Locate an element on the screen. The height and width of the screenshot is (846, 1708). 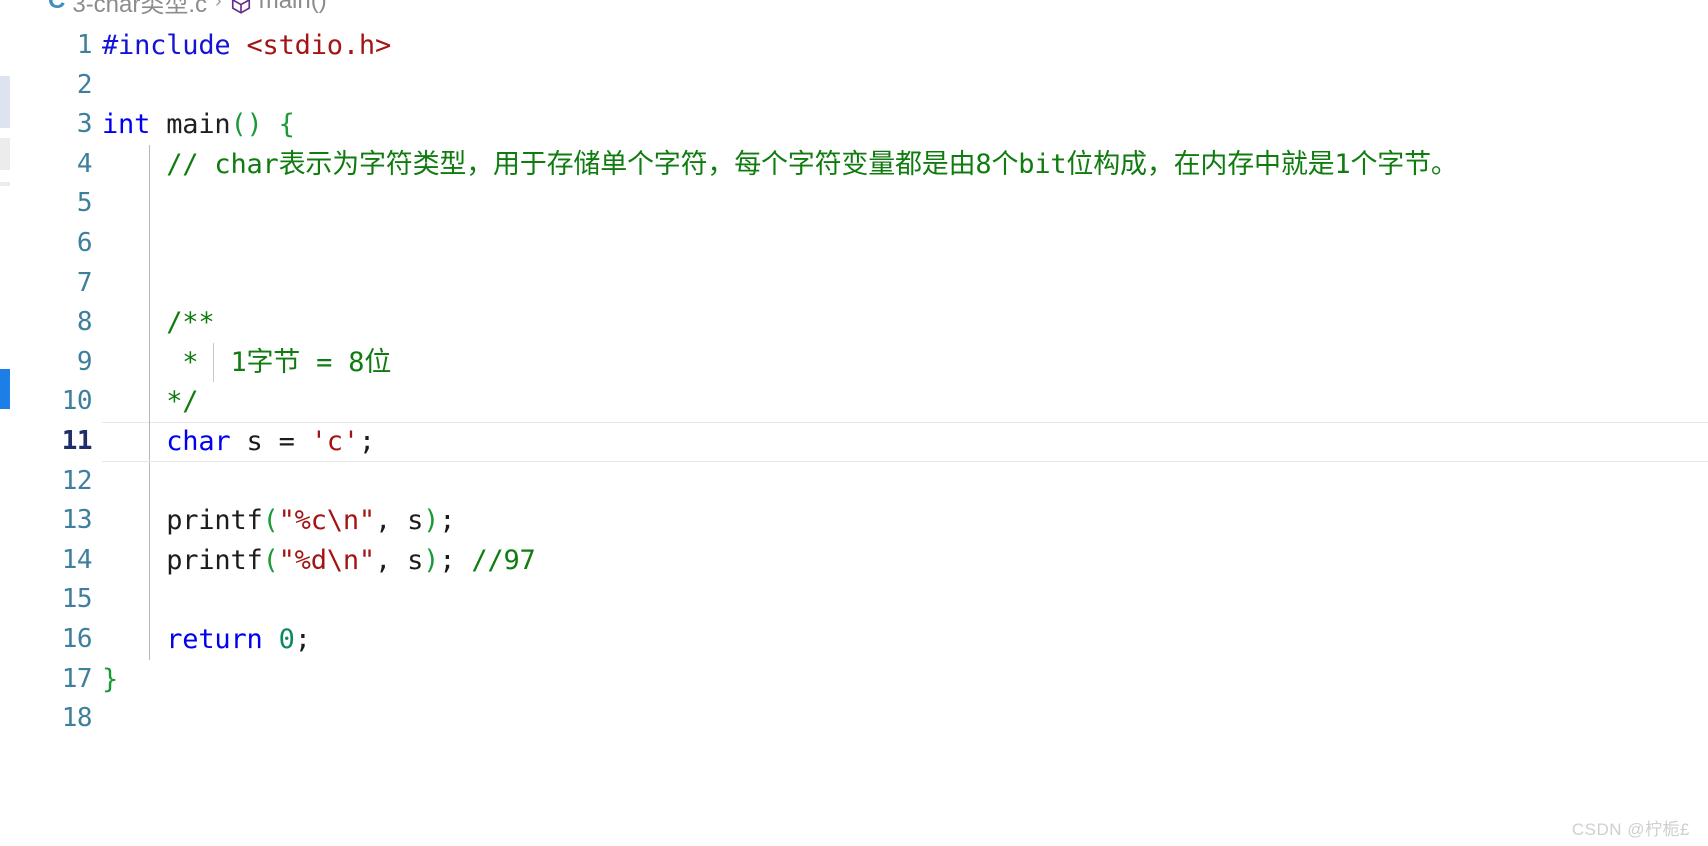
faint-mark-divider is located at coordinates (5, 184).